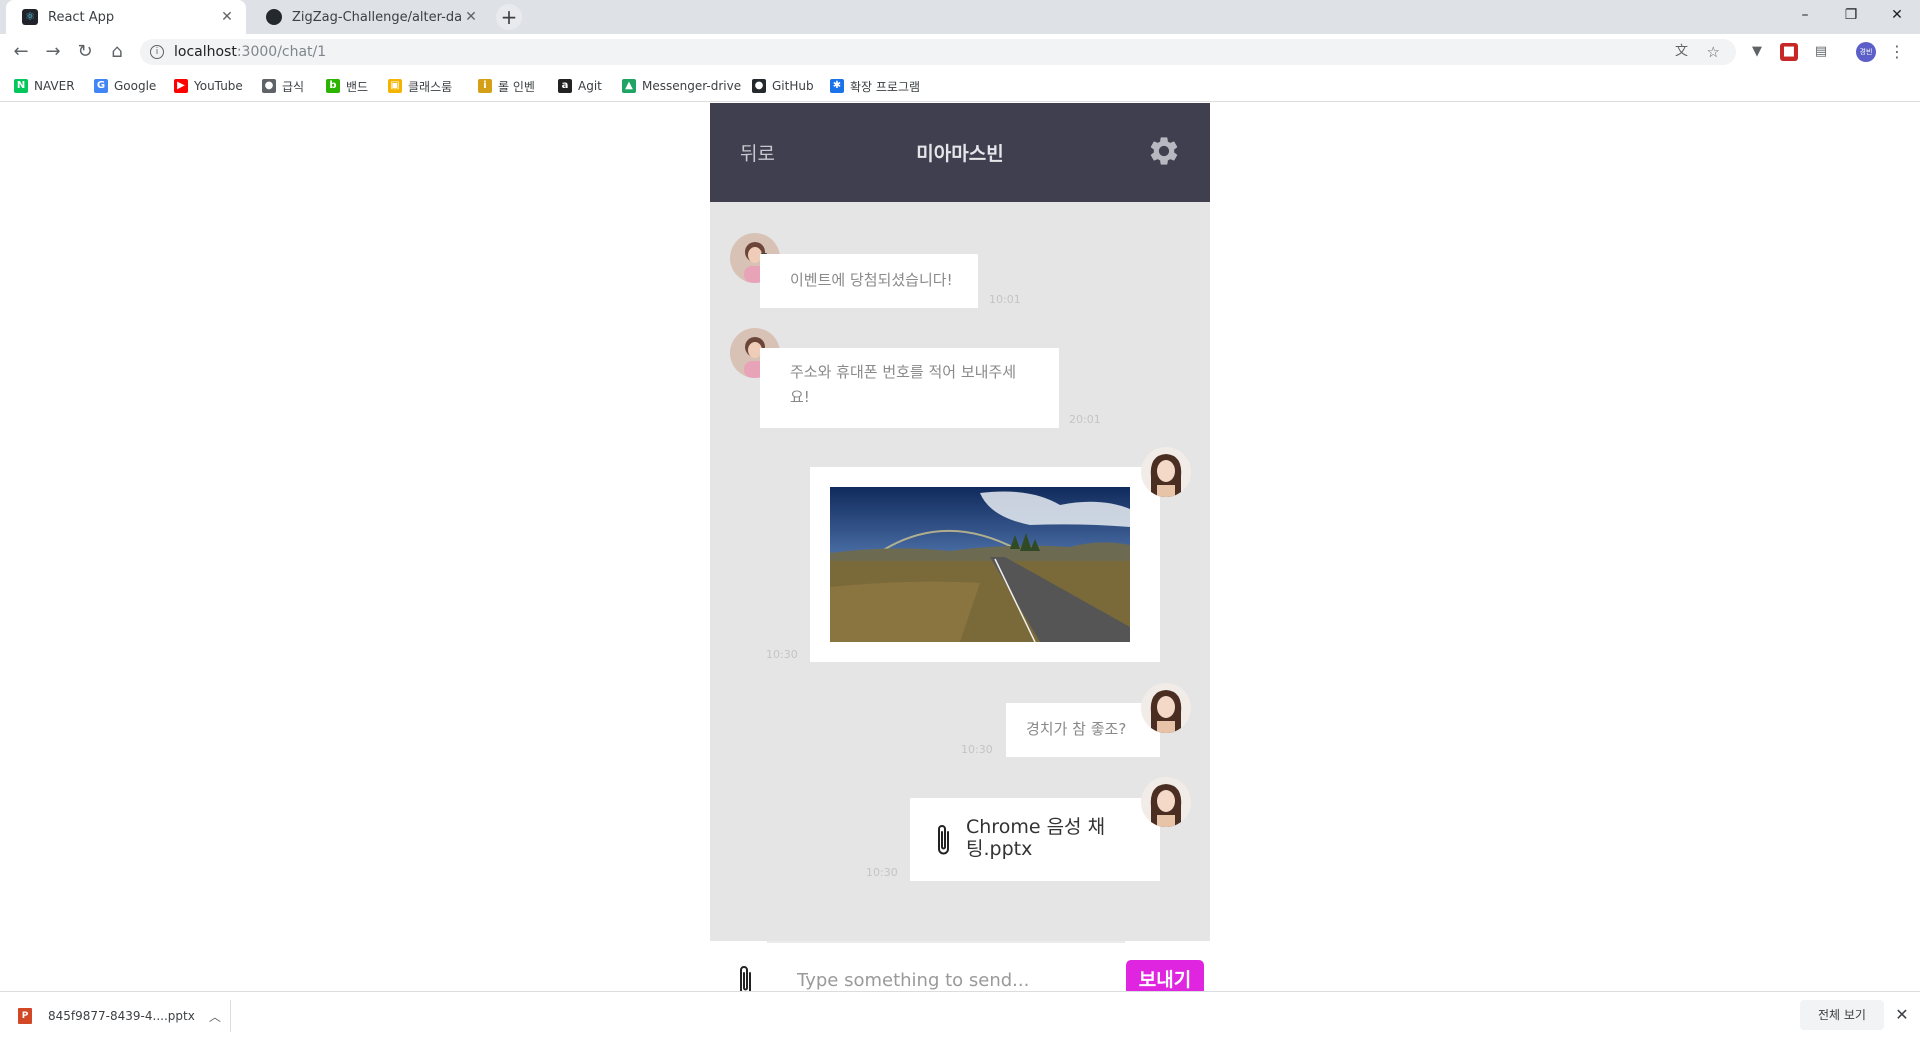  I want to click on bookmark-item: b 밴드, so click(347, 86).